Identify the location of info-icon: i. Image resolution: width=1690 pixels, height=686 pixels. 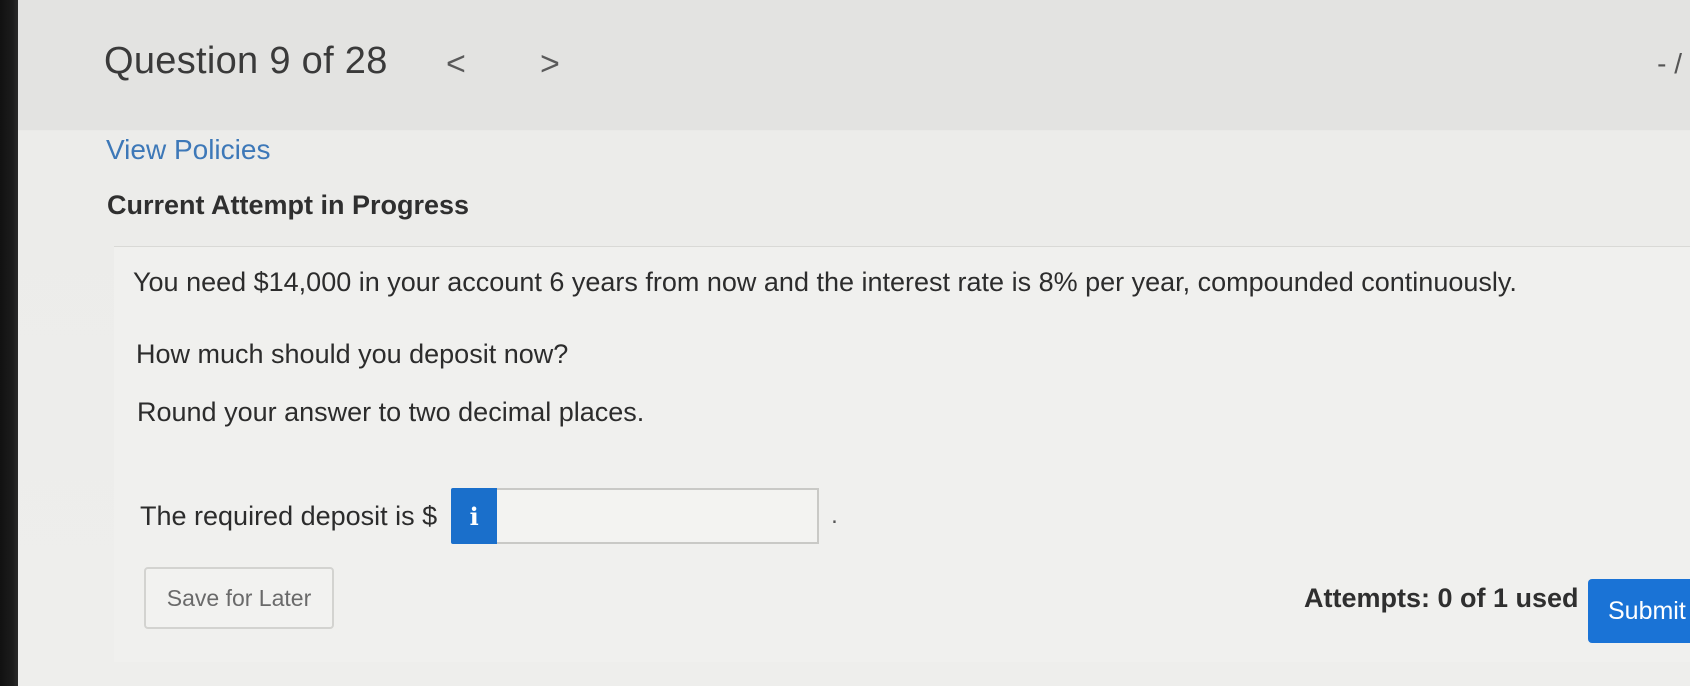
(474, 516).